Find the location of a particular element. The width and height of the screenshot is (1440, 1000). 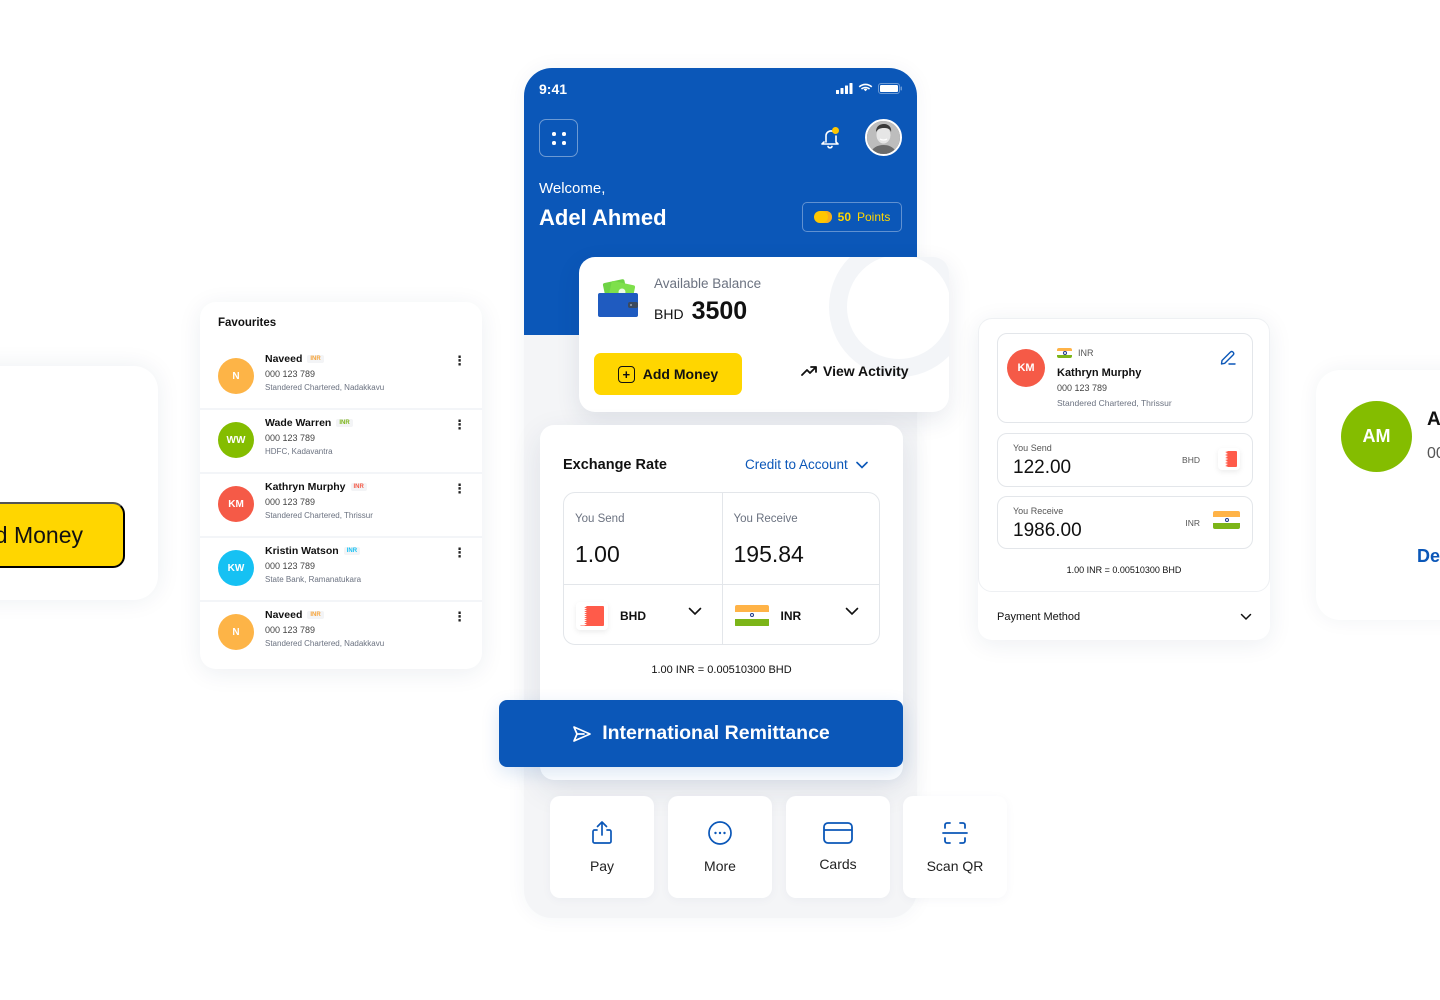

coin-icon is located at coordinates (822, 217).